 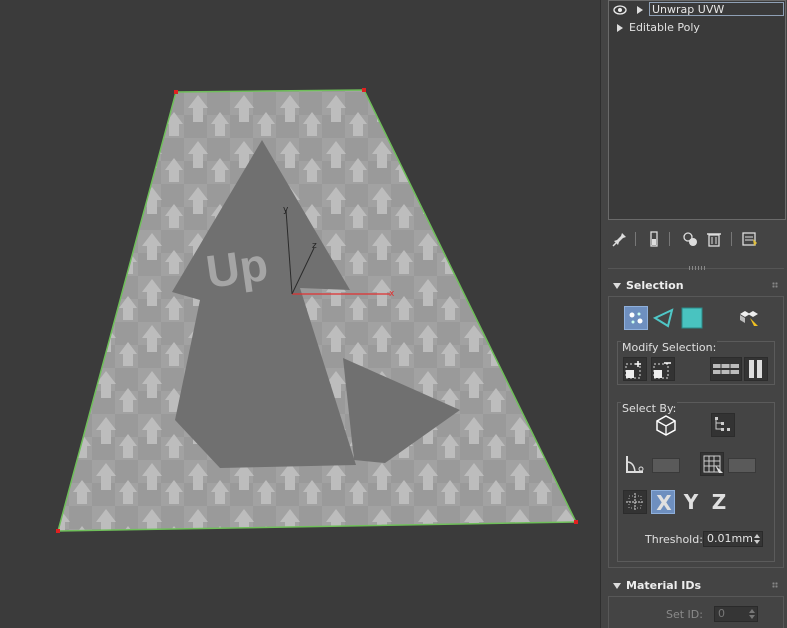 I want to click on edge-icon, so click(x=663, y=318).